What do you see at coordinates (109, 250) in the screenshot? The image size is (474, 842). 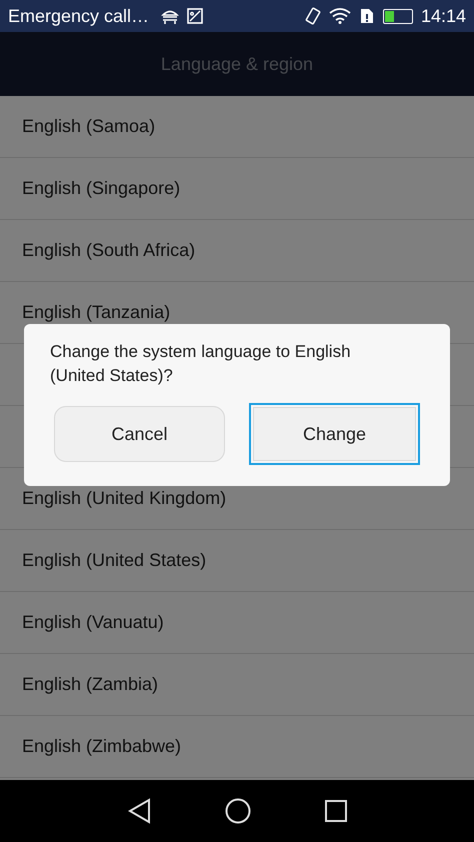 I see `language-item: English (South Africa)` at bounding box center [109, 250].